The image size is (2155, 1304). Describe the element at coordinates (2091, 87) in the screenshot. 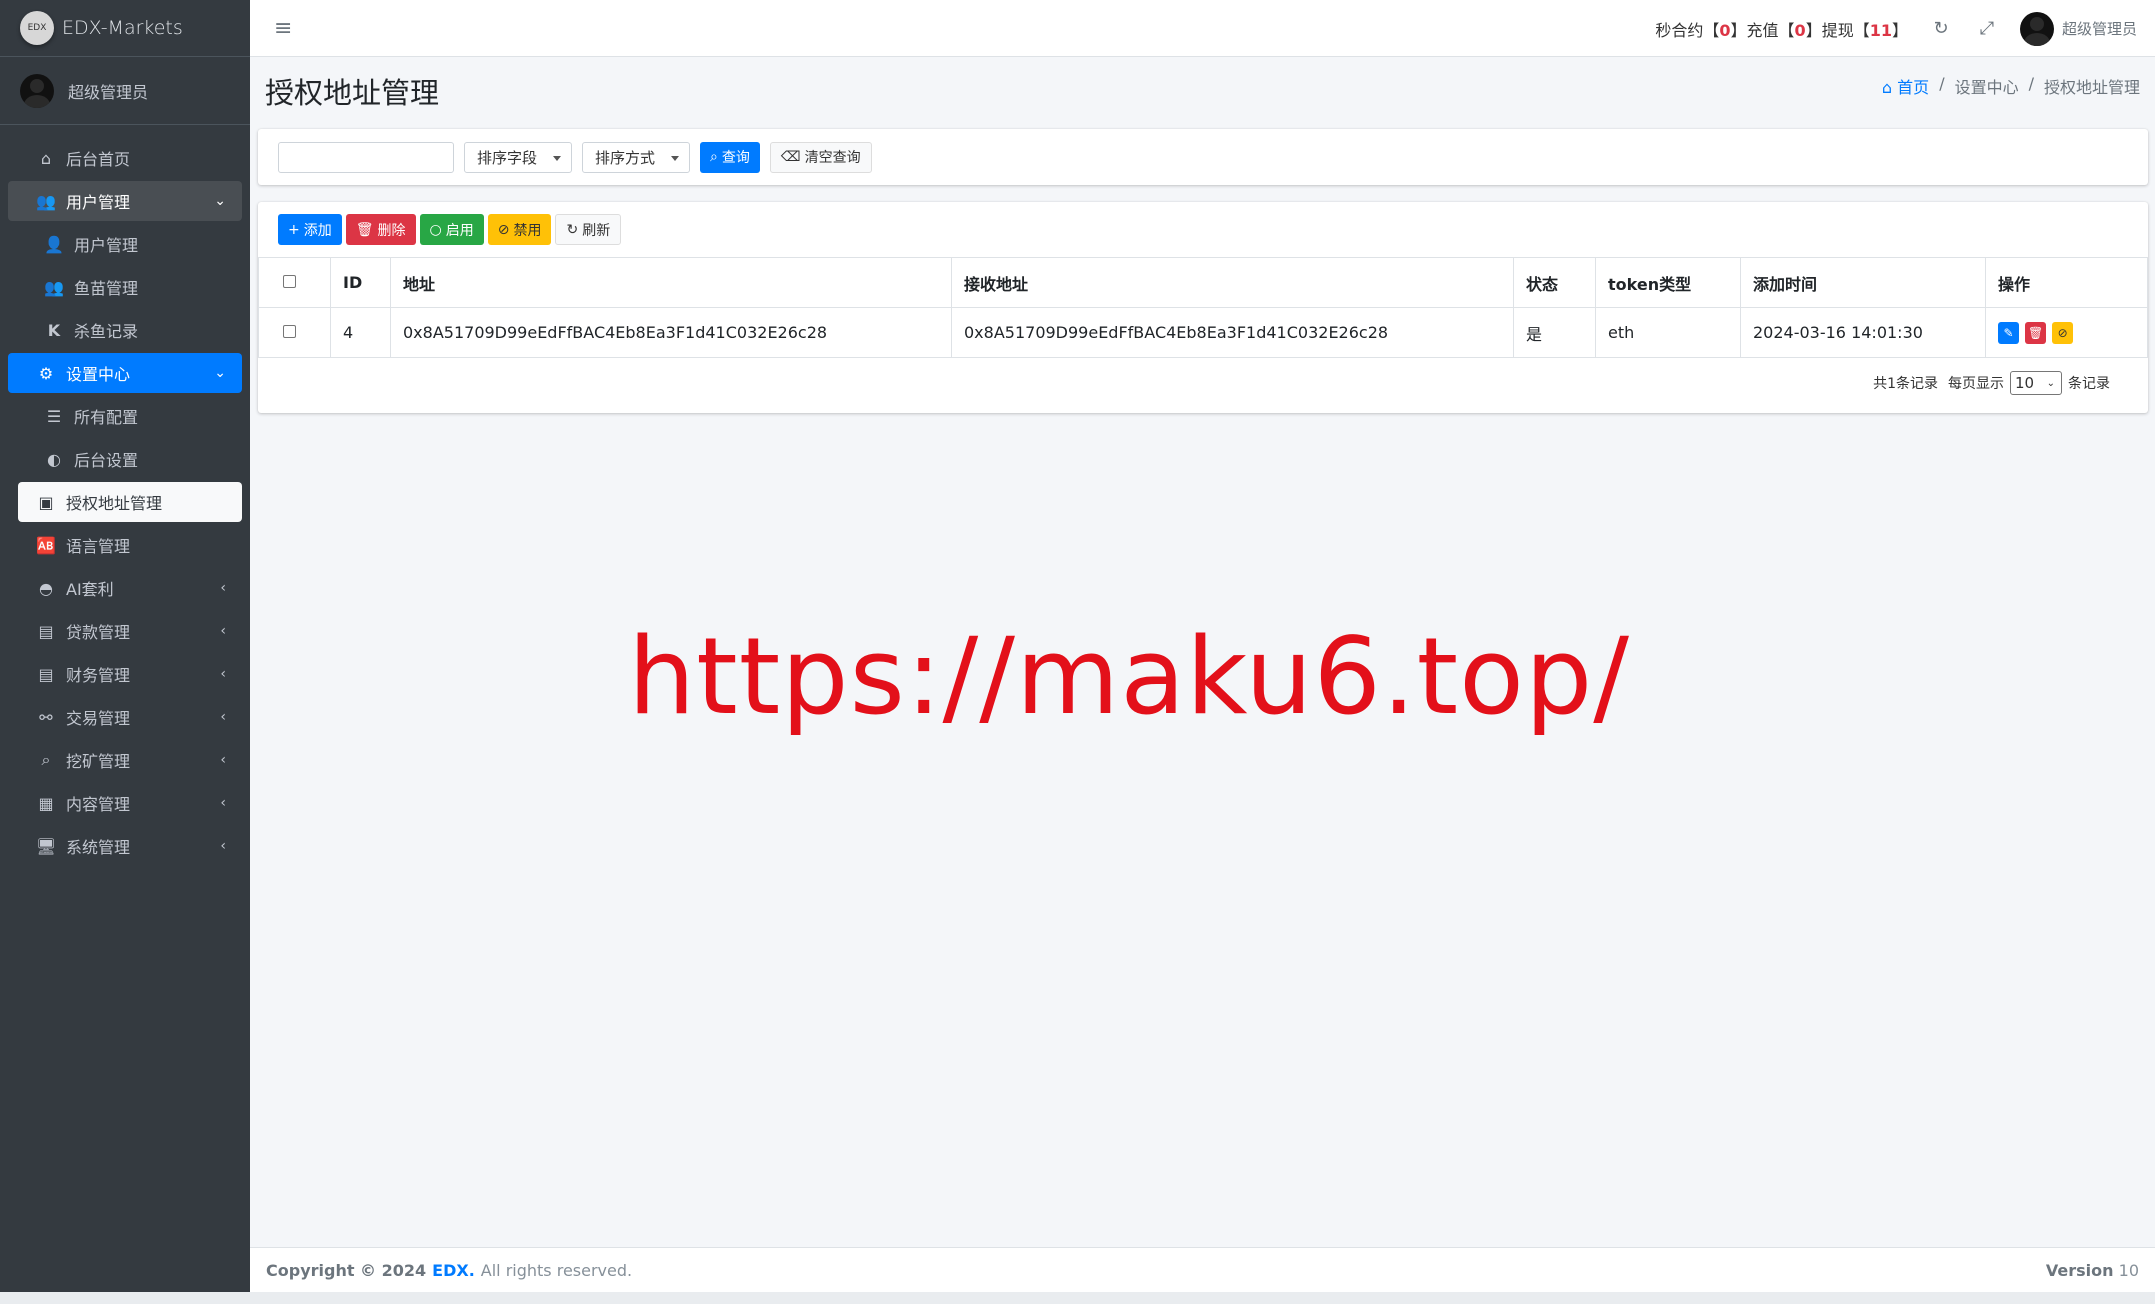

I see `breadcrumb-current: 授权地址管理` at that location.